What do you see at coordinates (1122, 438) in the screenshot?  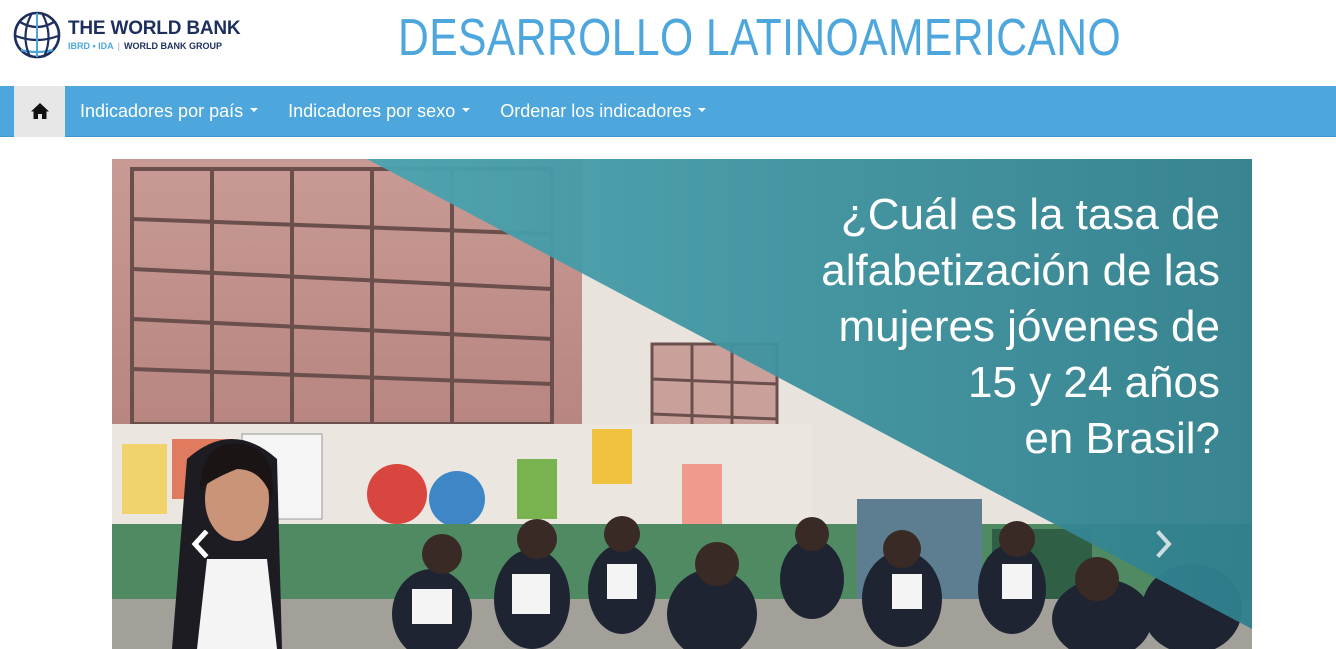 I see `caption-line: en Brasil?` at bounding box center [1122, 438].